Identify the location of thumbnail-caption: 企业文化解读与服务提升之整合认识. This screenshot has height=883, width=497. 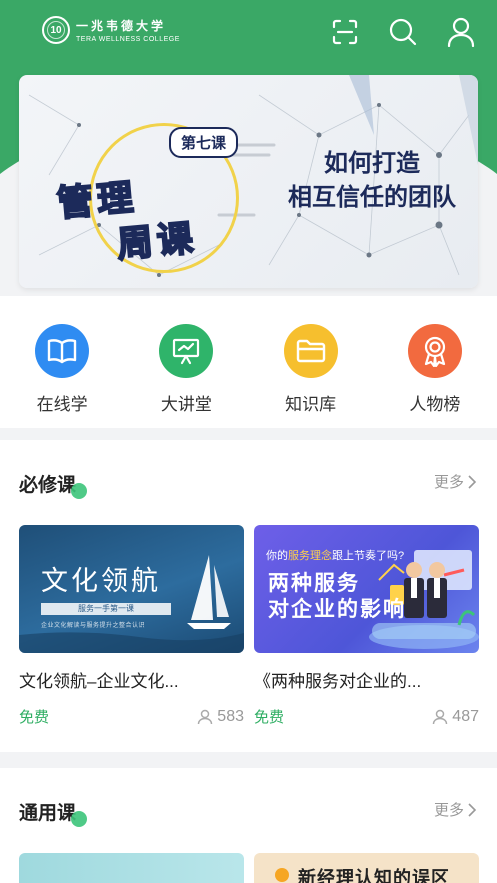
(93, 626).